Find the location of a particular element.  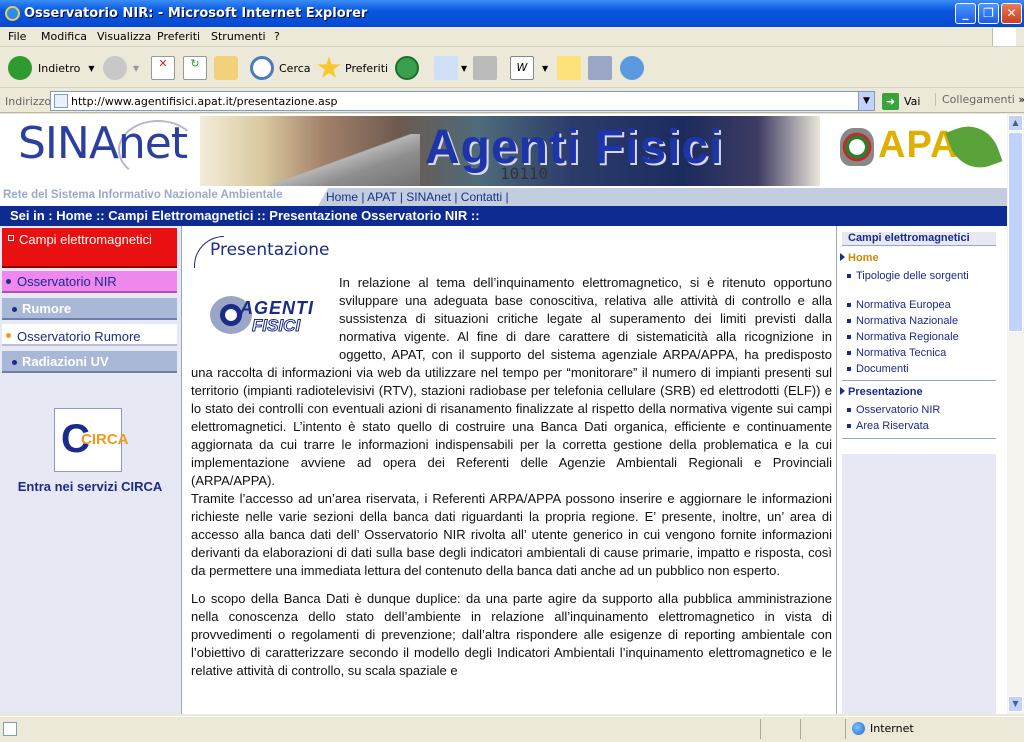

history-button is located at coordinates (407, 68).